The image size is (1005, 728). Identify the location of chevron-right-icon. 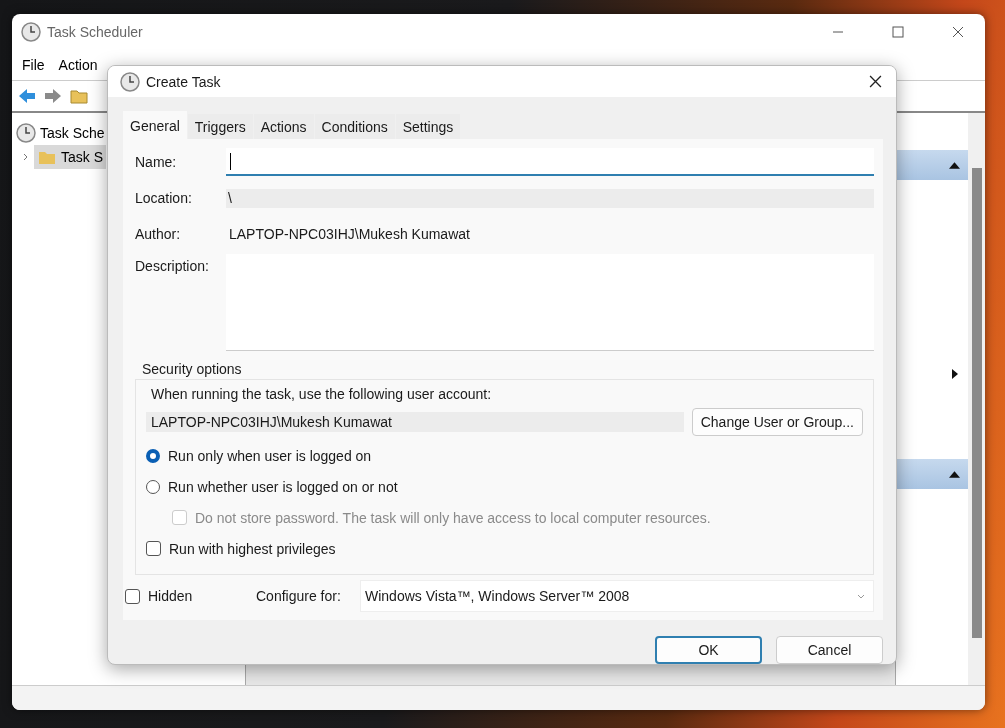
(26, 157).